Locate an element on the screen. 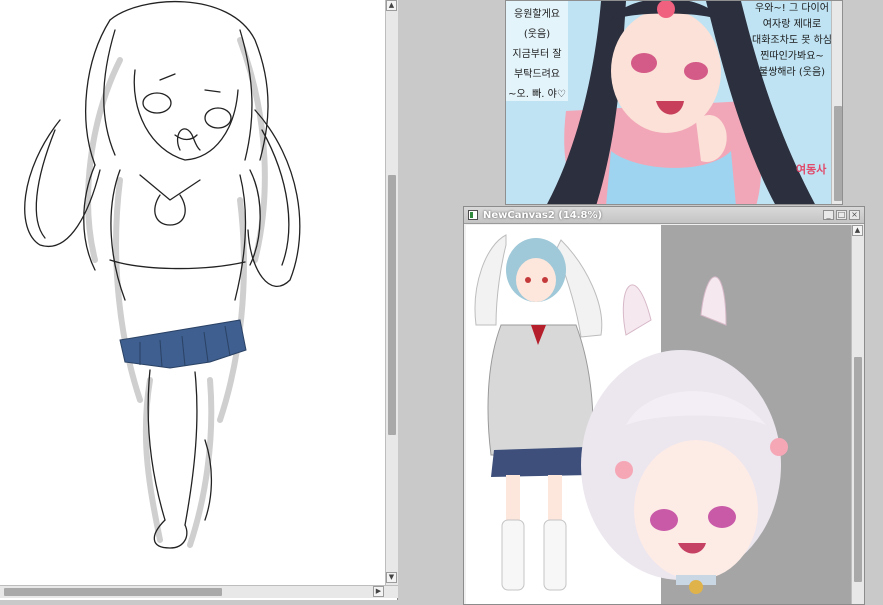 The height and width of the screenshot is (605, 883). scroll-down-glyph: ▼ is located at coordinates (391, 577).